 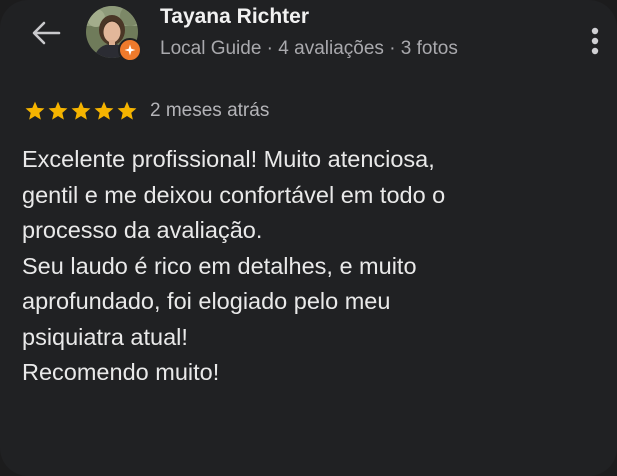 What do you see at coordinates (114, 34) in the screenshot?
I see `avatar` at bounding box center [114, 34].